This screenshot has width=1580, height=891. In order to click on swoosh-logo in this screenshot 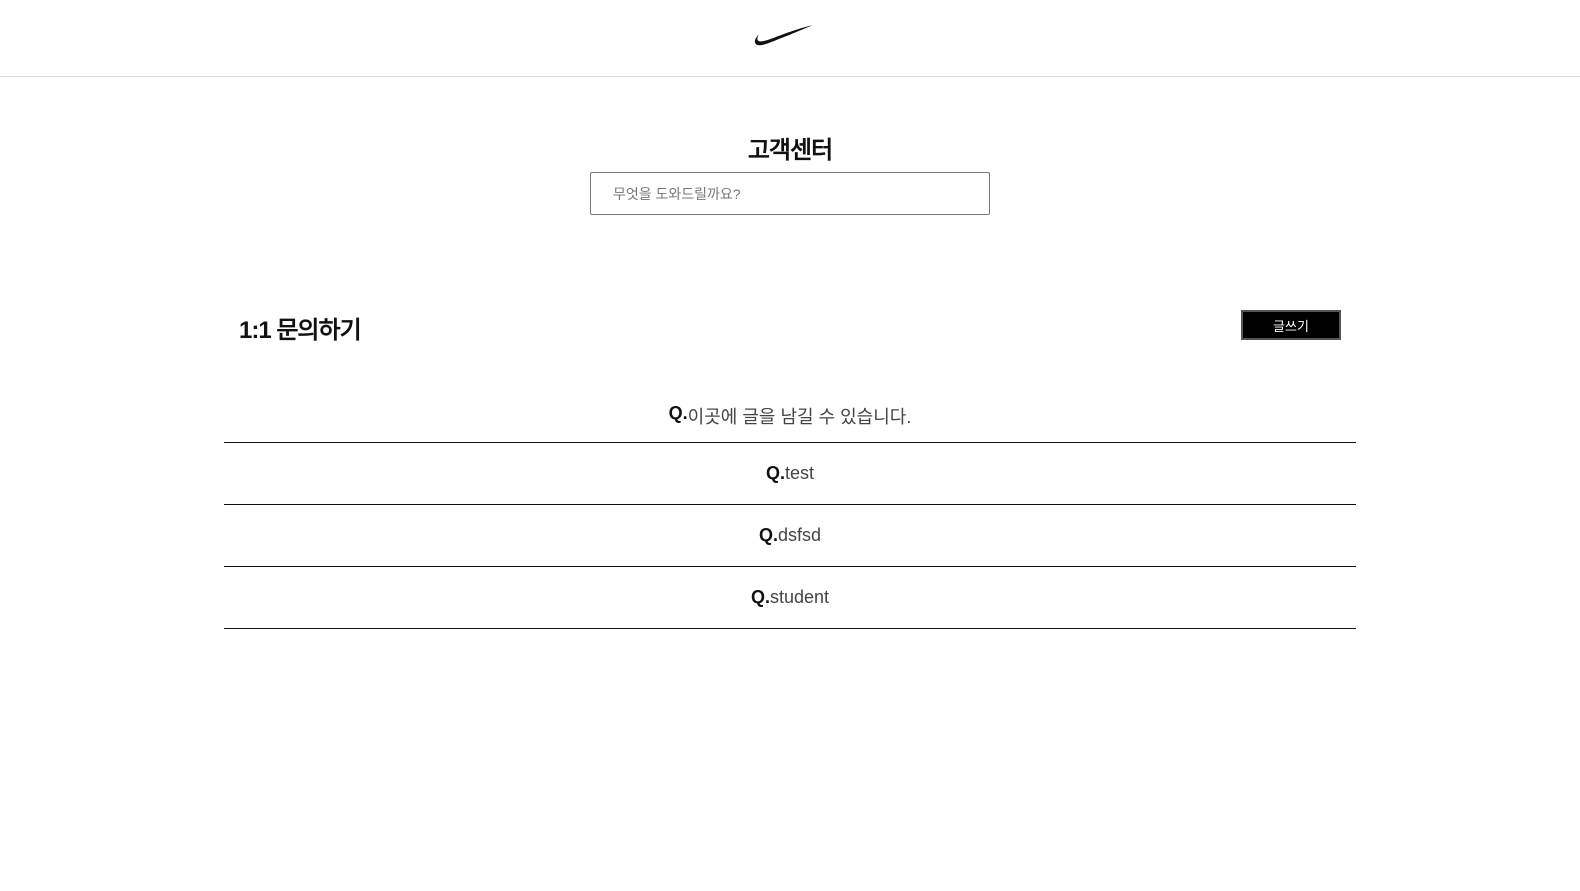, I will do `click(784, 36)`.